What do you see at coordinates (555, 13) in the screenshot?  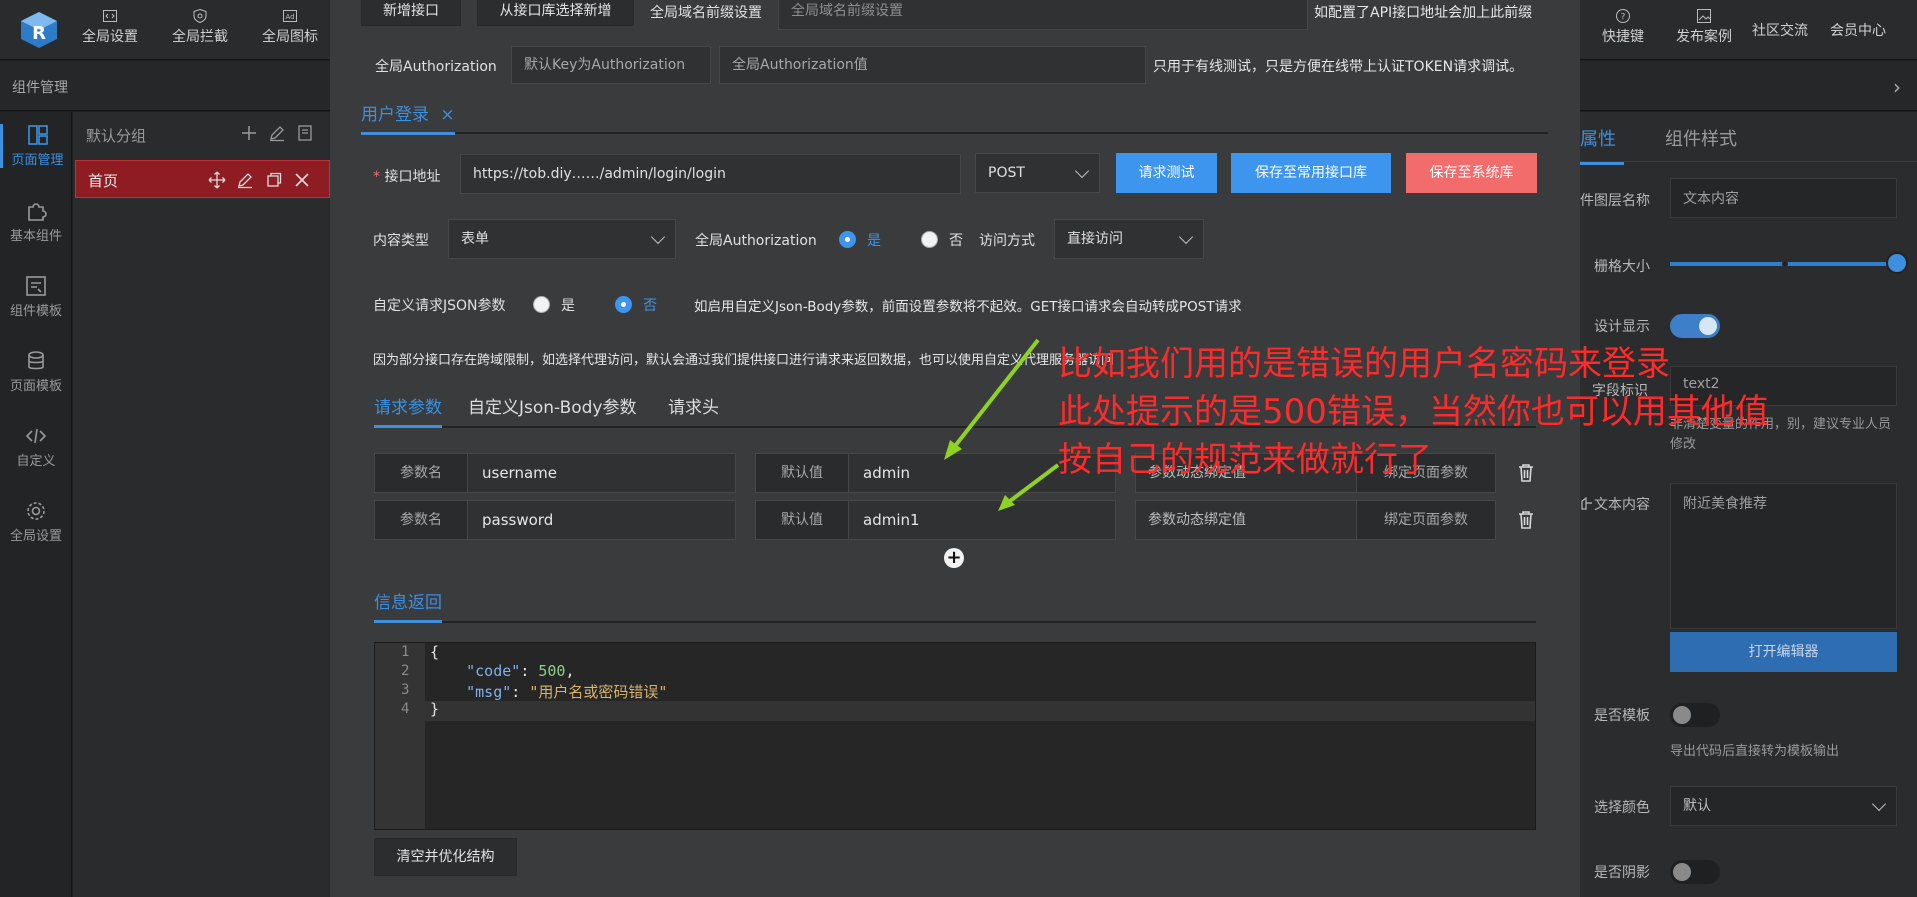 I see `select-from-library-button: 从接口库选择新增` at bounding box center [555, 13].